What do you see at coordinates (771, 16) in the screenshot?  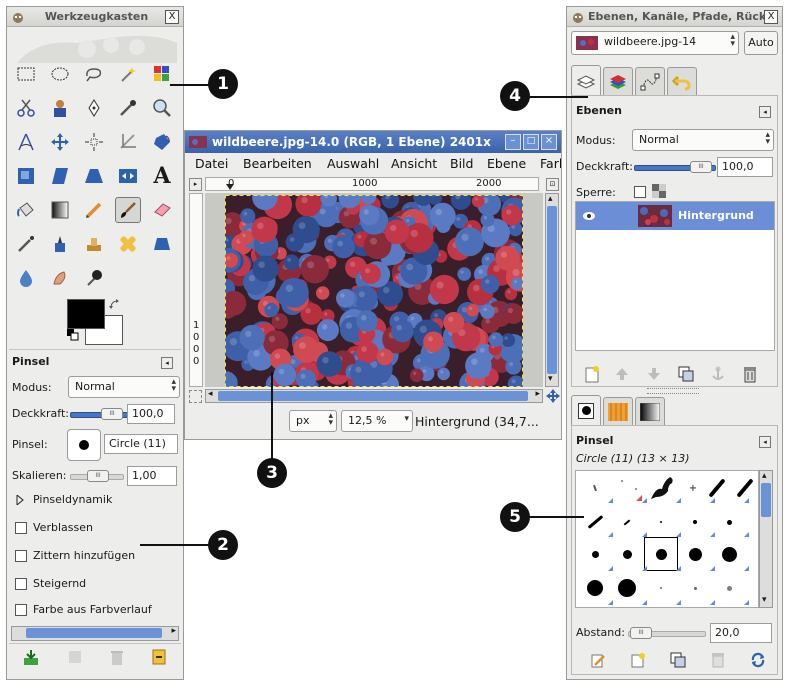 I see `layers-dock-close-button: X` at bounding box center [771, 16].